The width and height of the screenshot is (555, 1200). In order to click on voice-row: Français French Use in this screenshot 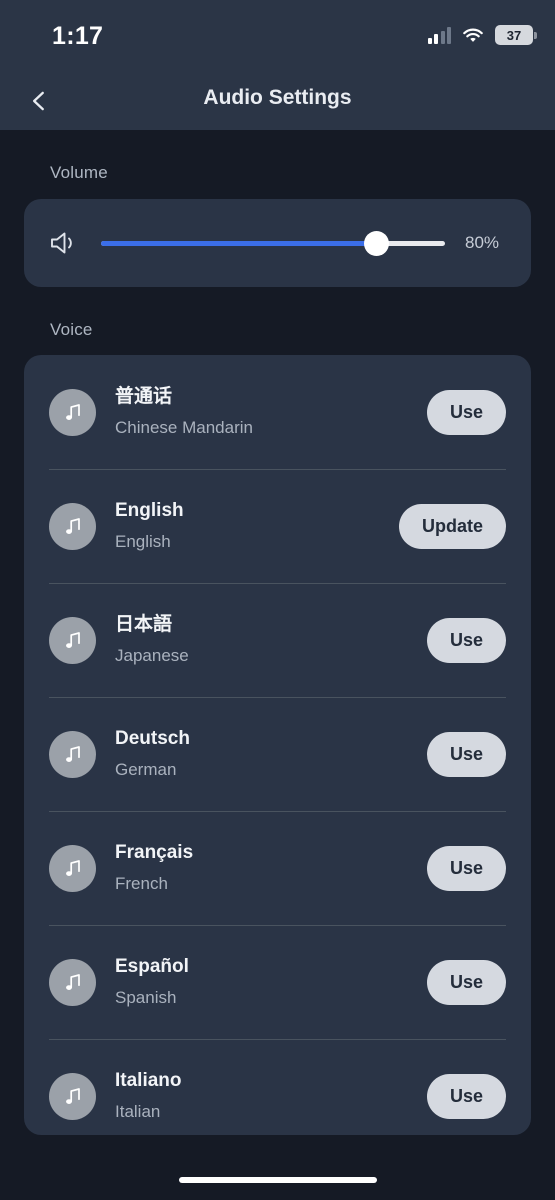, I will do `click(277, 868)`.